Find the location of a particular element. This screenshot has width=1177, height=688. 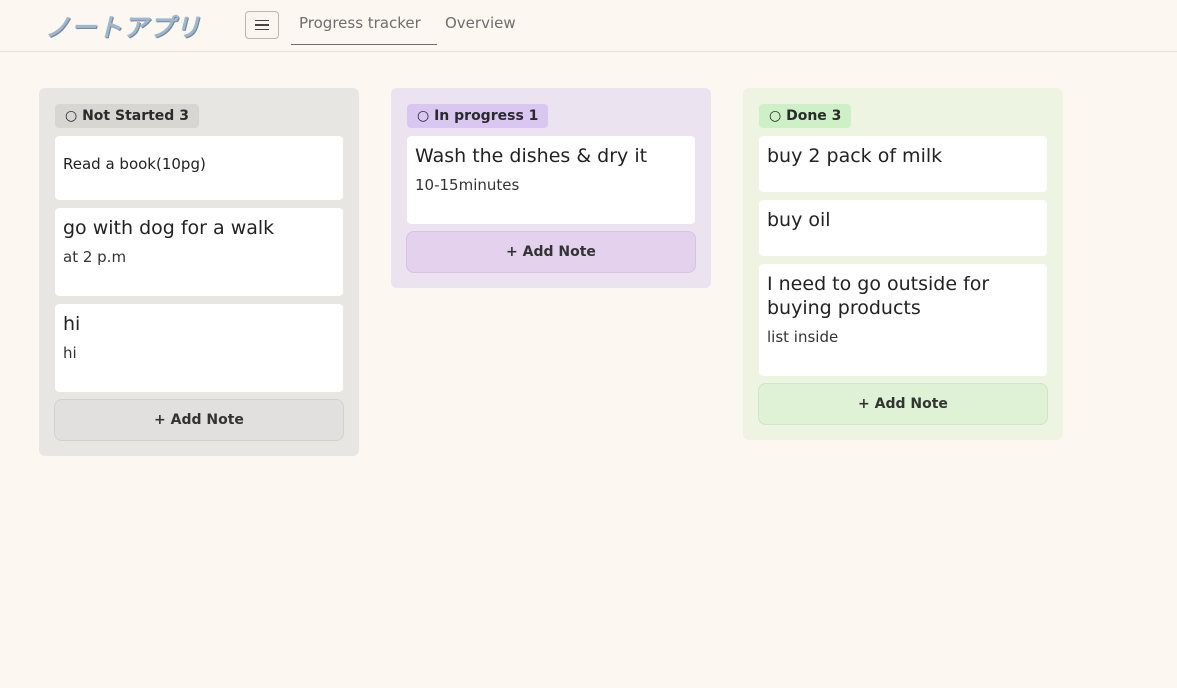

status-badge: ○ Done 3 is located at coordinates (805, 116).